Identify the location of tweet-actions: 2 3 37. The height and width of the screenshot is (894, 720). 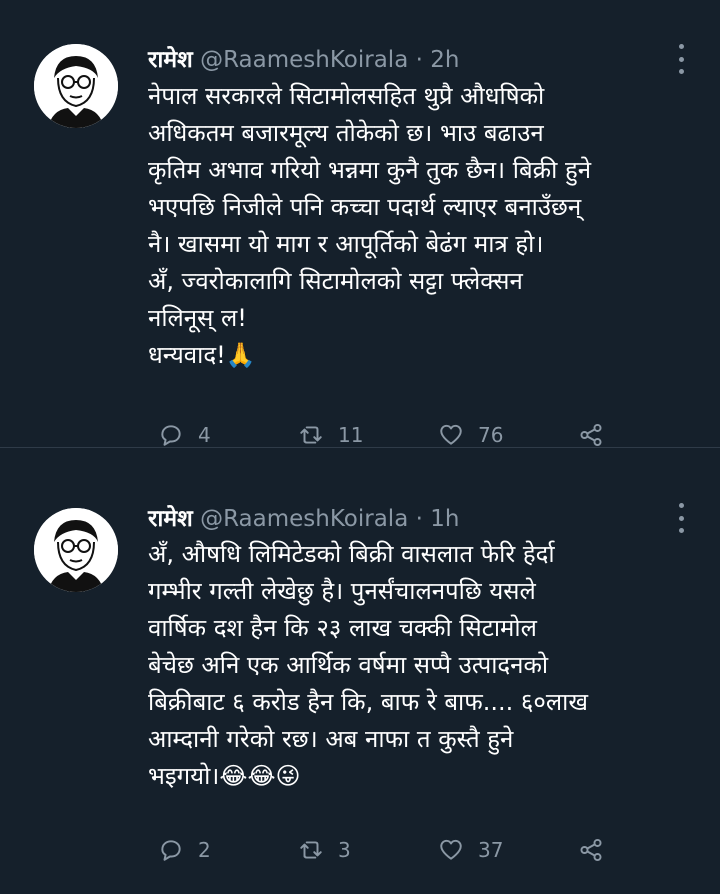
(388, 853).